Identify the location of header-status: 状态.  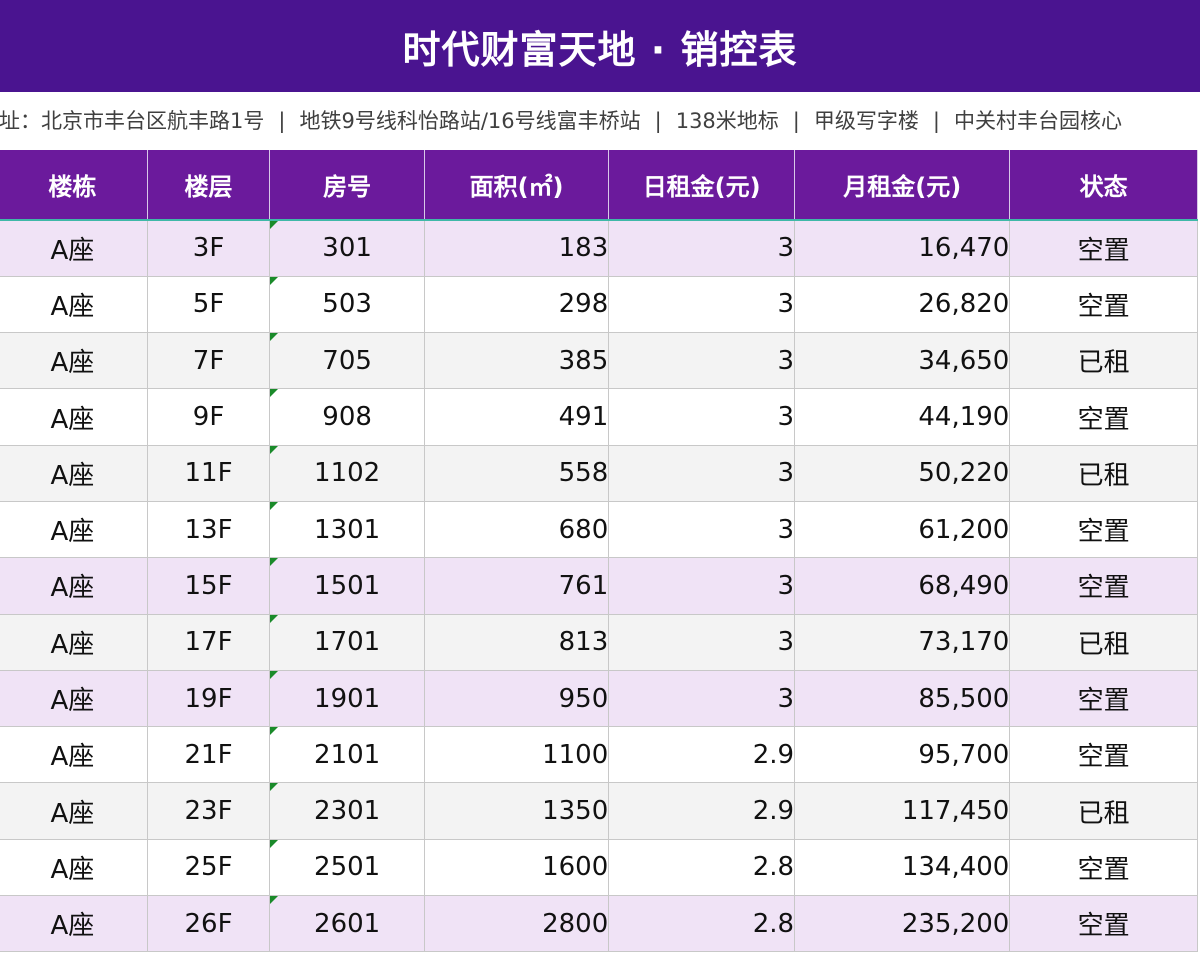
(1103, 185).